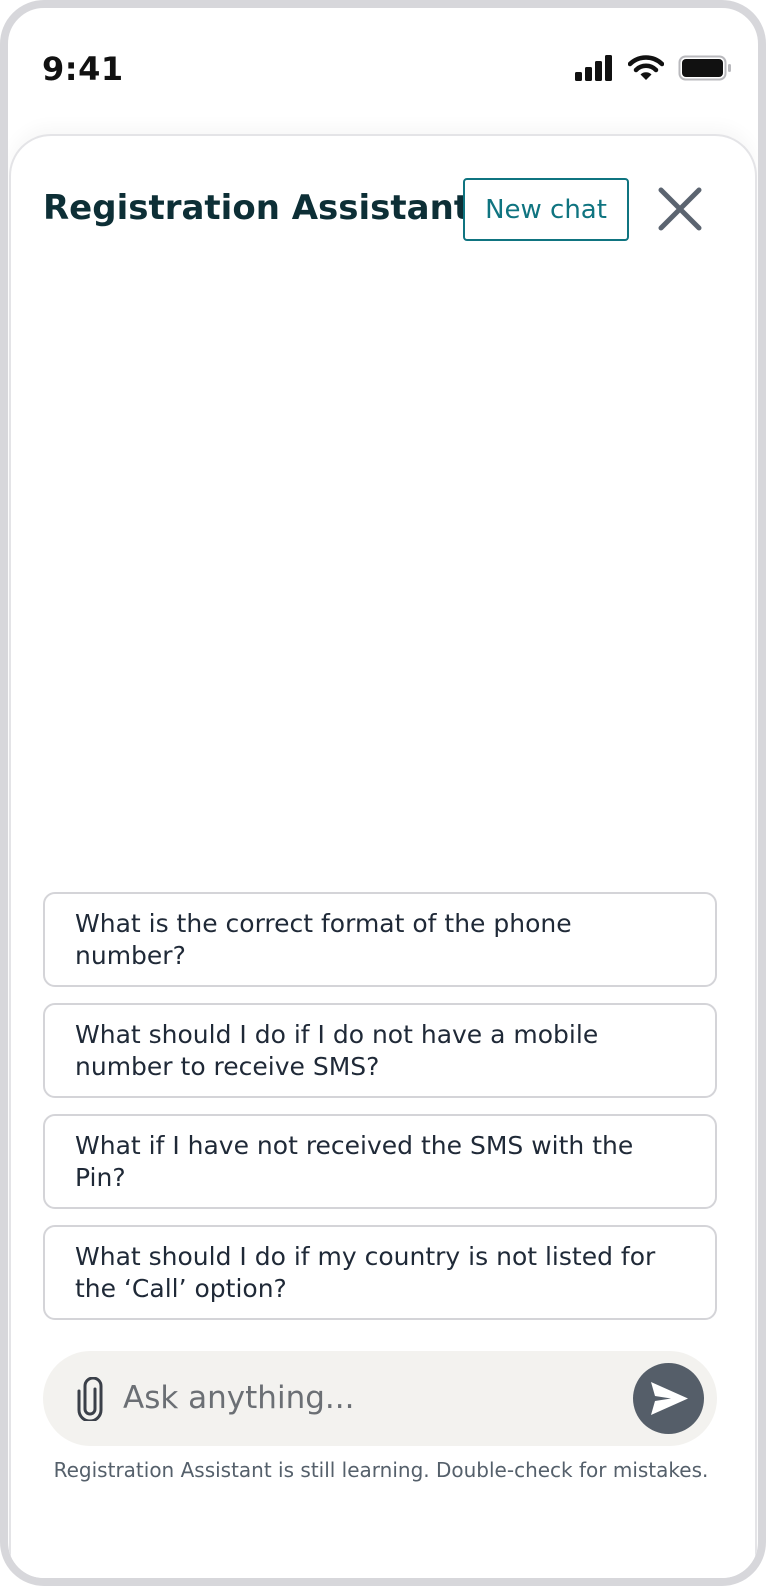  I want to click on send-icon, so click(669, 1398).